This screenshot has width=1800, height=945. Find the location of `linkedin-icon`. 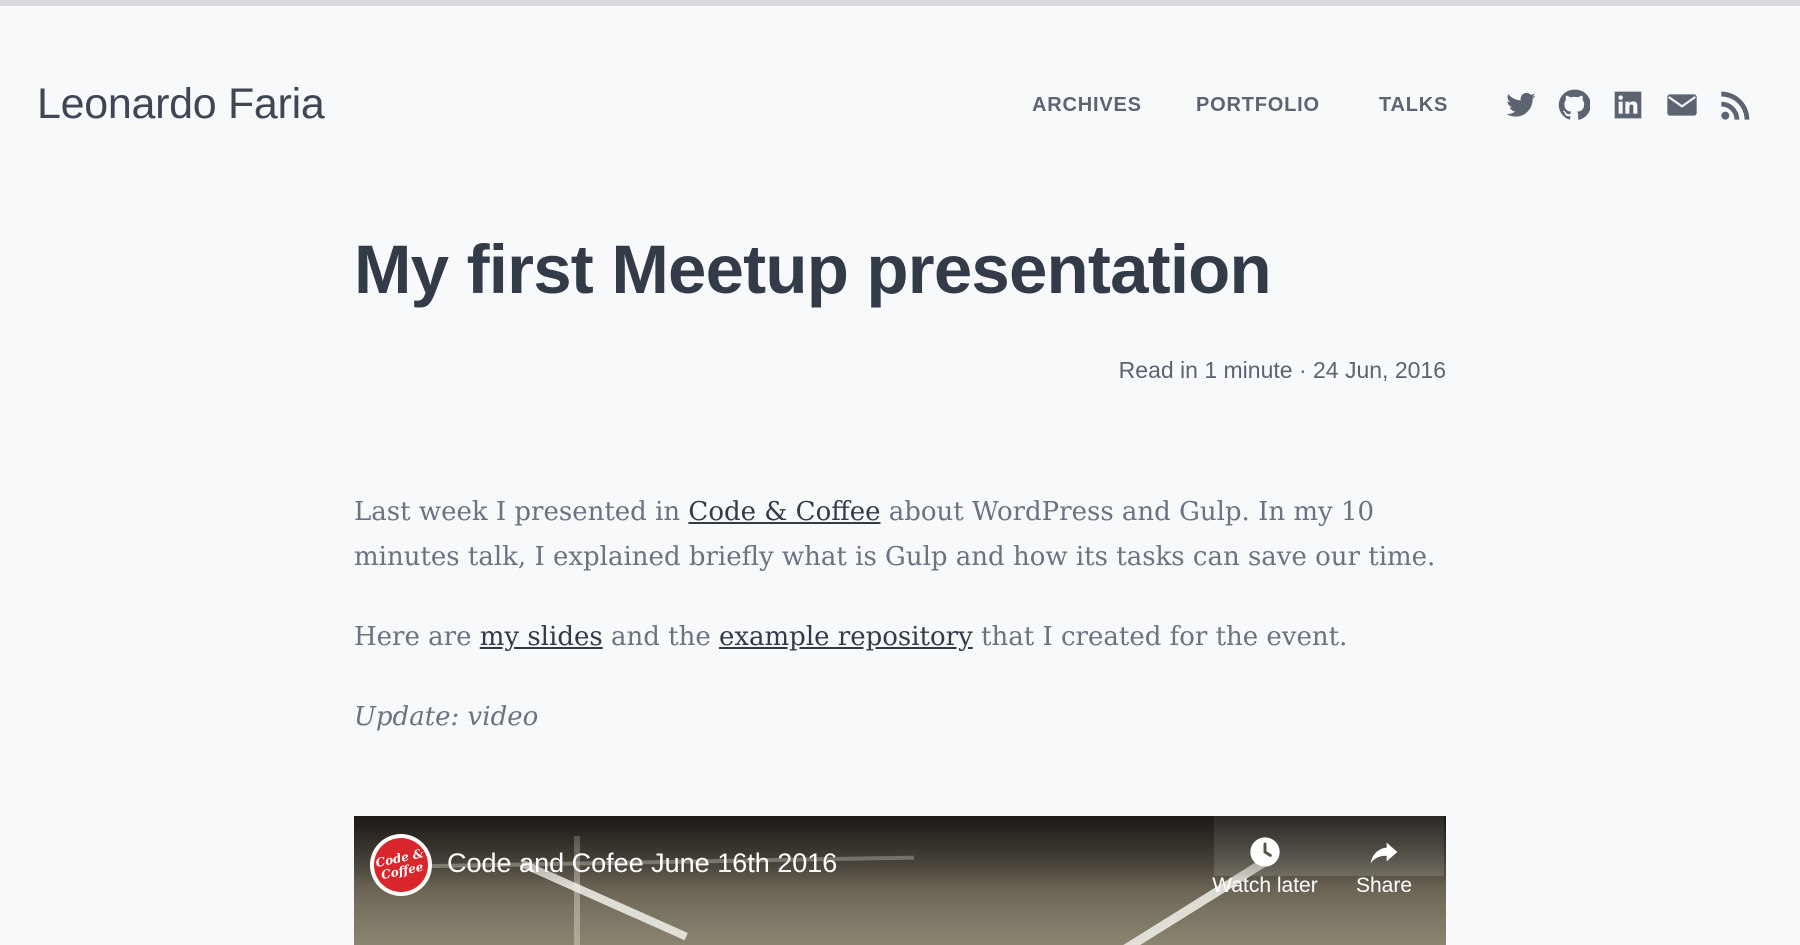

linkedin-icon is located at coordinates (1628, 105).